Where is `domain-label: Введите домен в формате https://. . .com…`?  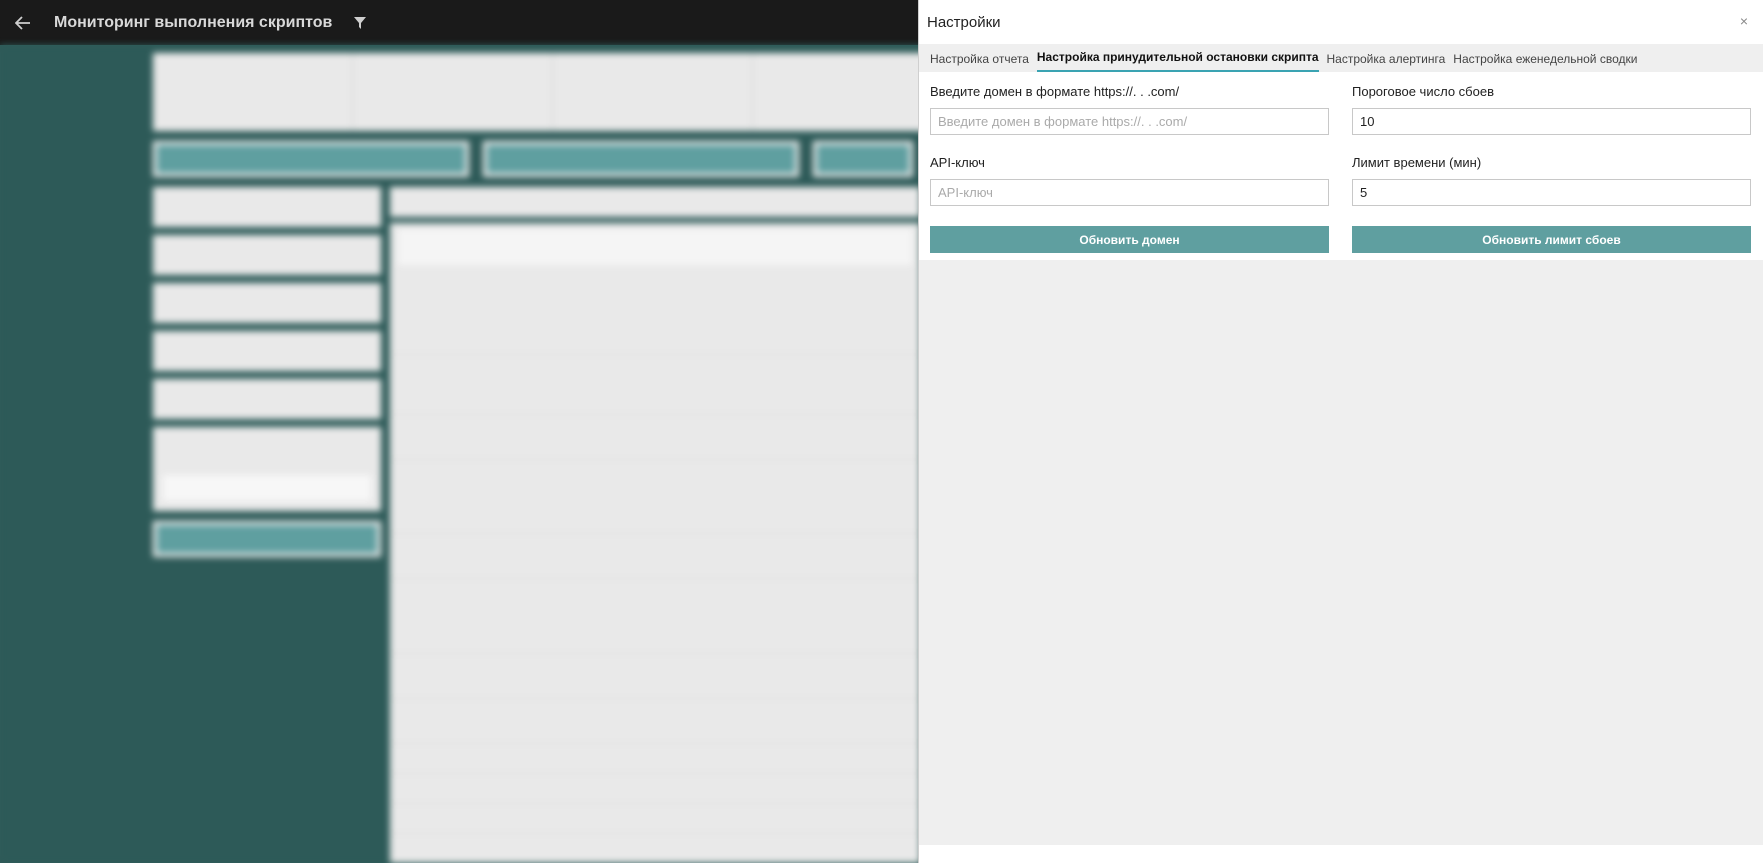
domain-label: Введите домен в формате https://. . .com… is located at coordinates (1055, 91).